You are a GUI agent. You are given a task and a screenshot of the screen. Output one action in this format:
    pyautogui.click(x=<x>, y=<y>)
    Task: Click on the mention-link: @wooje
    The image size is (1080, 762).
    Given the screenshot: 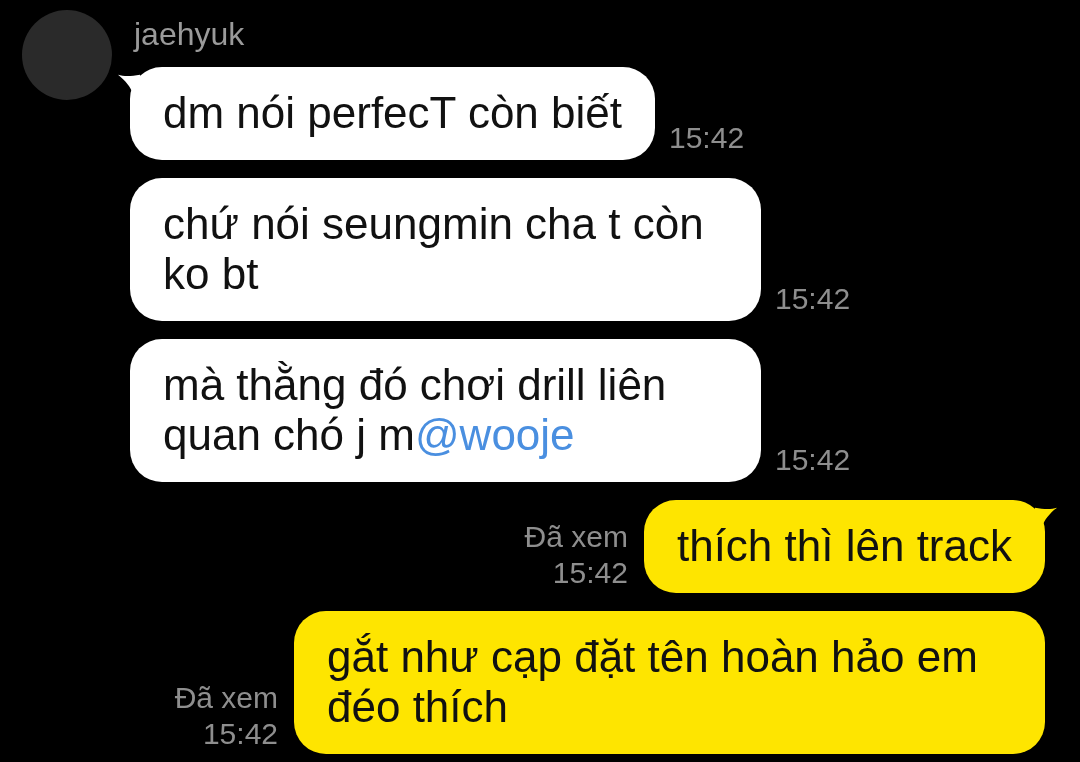 What is the action you would take?
    pyautogui.click(x=494, y=434)
    